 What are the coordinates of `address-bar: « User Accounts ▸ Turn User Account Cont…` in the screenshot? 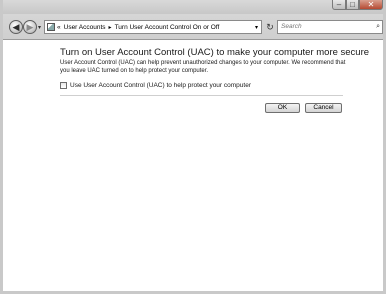 It's located at (153, 27).